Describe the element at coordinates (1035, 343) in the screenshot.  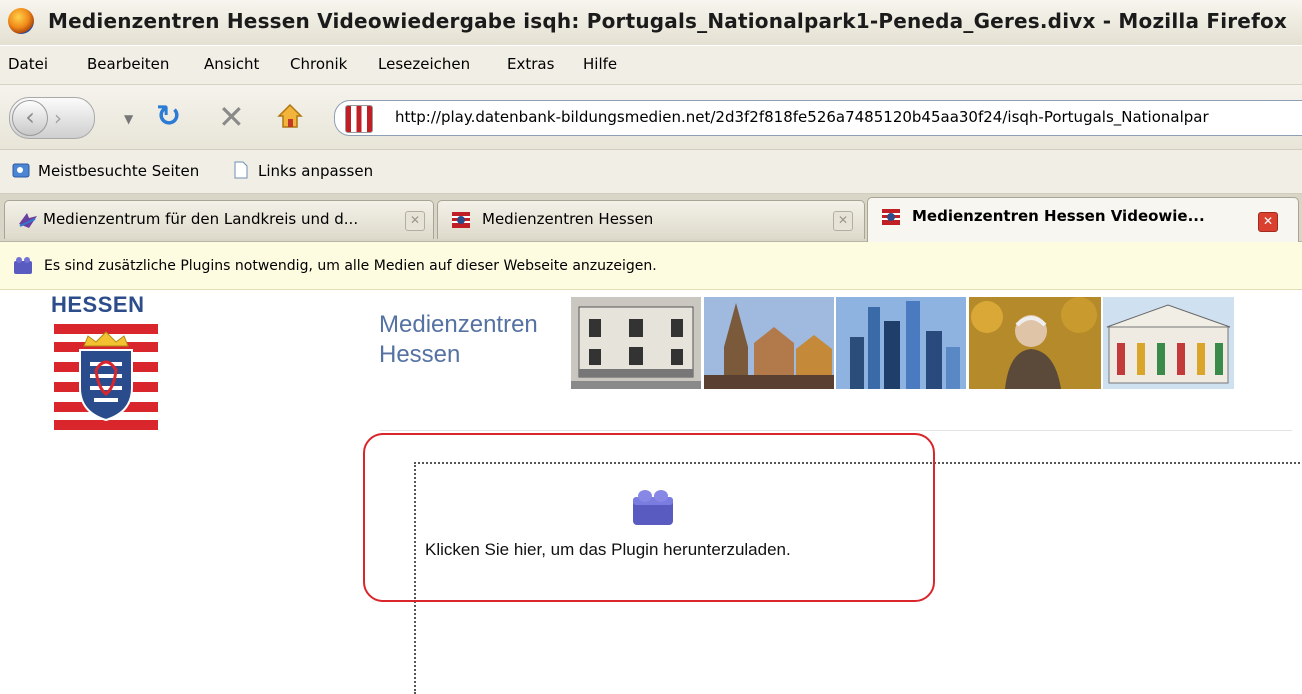
I see `banner-photo-portrait` at that location.